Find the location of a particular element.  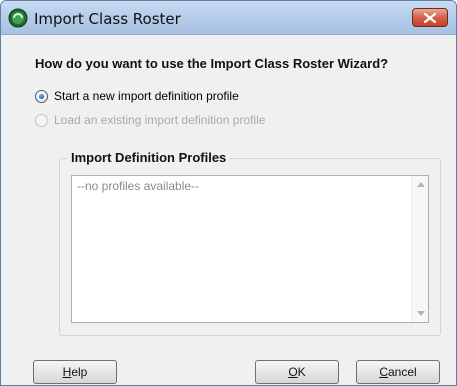

close-button is located at coordinates (430, 17).